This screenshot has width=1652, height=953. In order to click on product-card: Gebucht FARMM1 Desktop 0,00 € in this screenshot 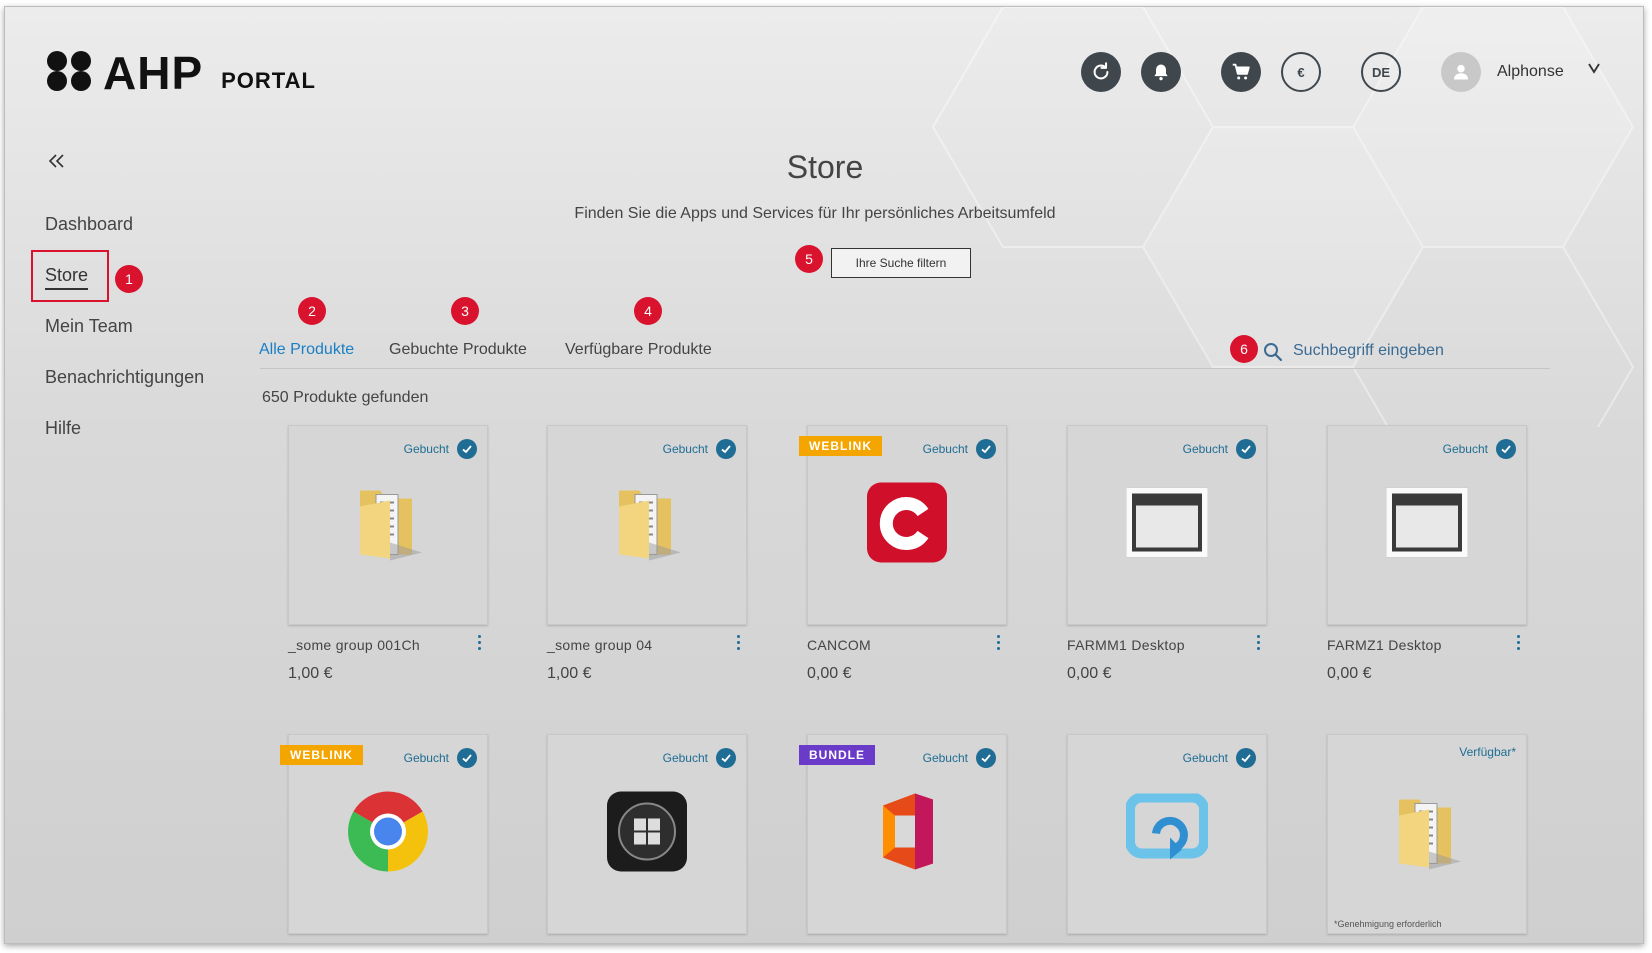, I will do `click(1167, 553)`.